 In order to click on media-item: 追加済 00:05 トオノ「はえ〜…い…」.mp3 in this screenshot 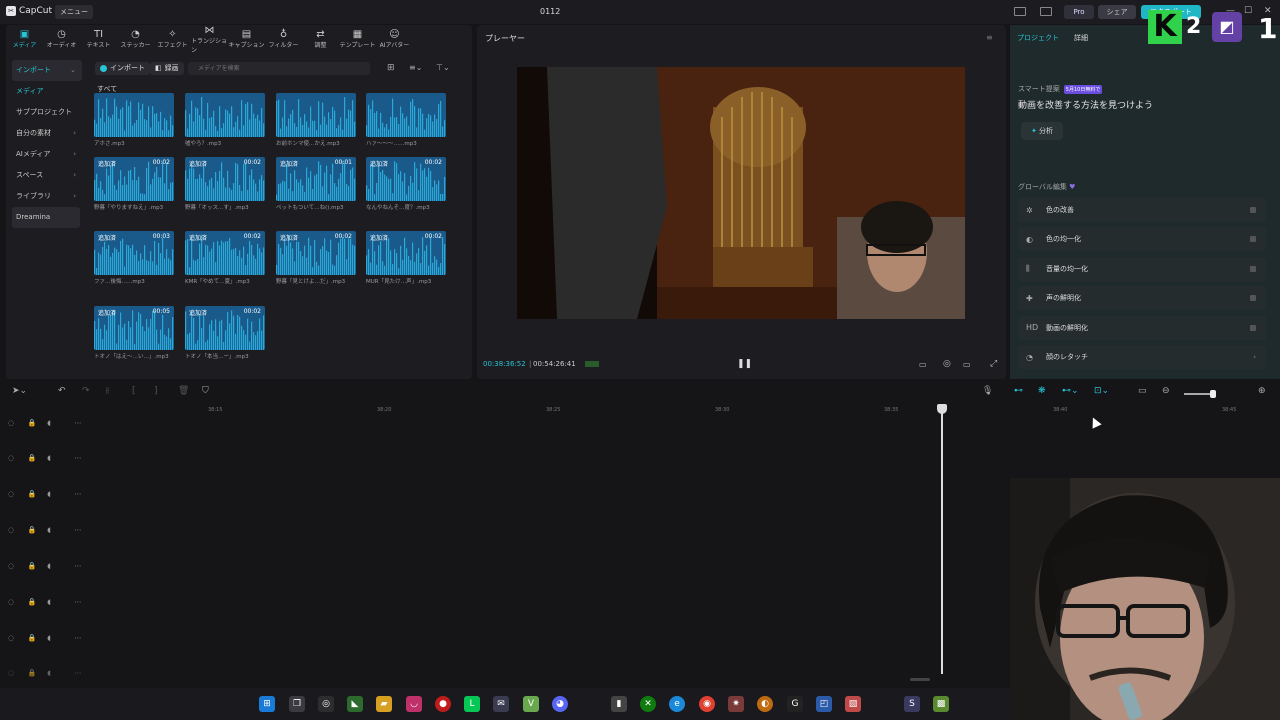, I will do `click(134, 333)`.